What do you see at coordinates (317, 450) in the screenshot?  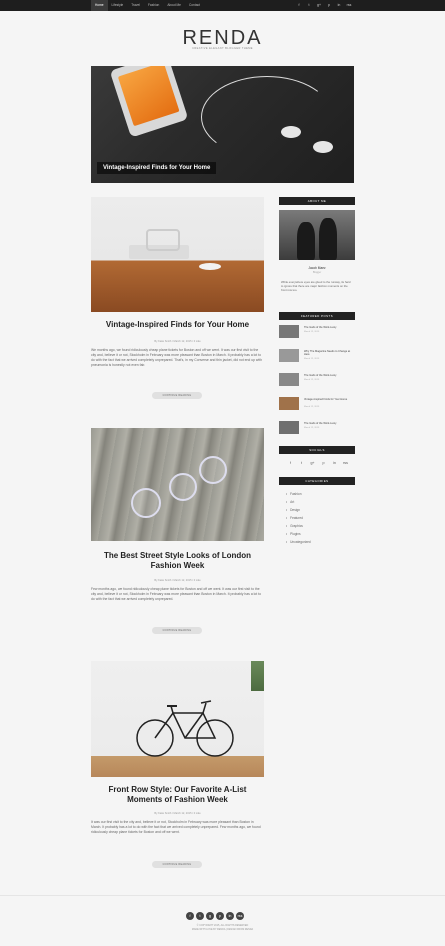 I see `socials-header: SOCIALS` at bounding box center [317, 450].